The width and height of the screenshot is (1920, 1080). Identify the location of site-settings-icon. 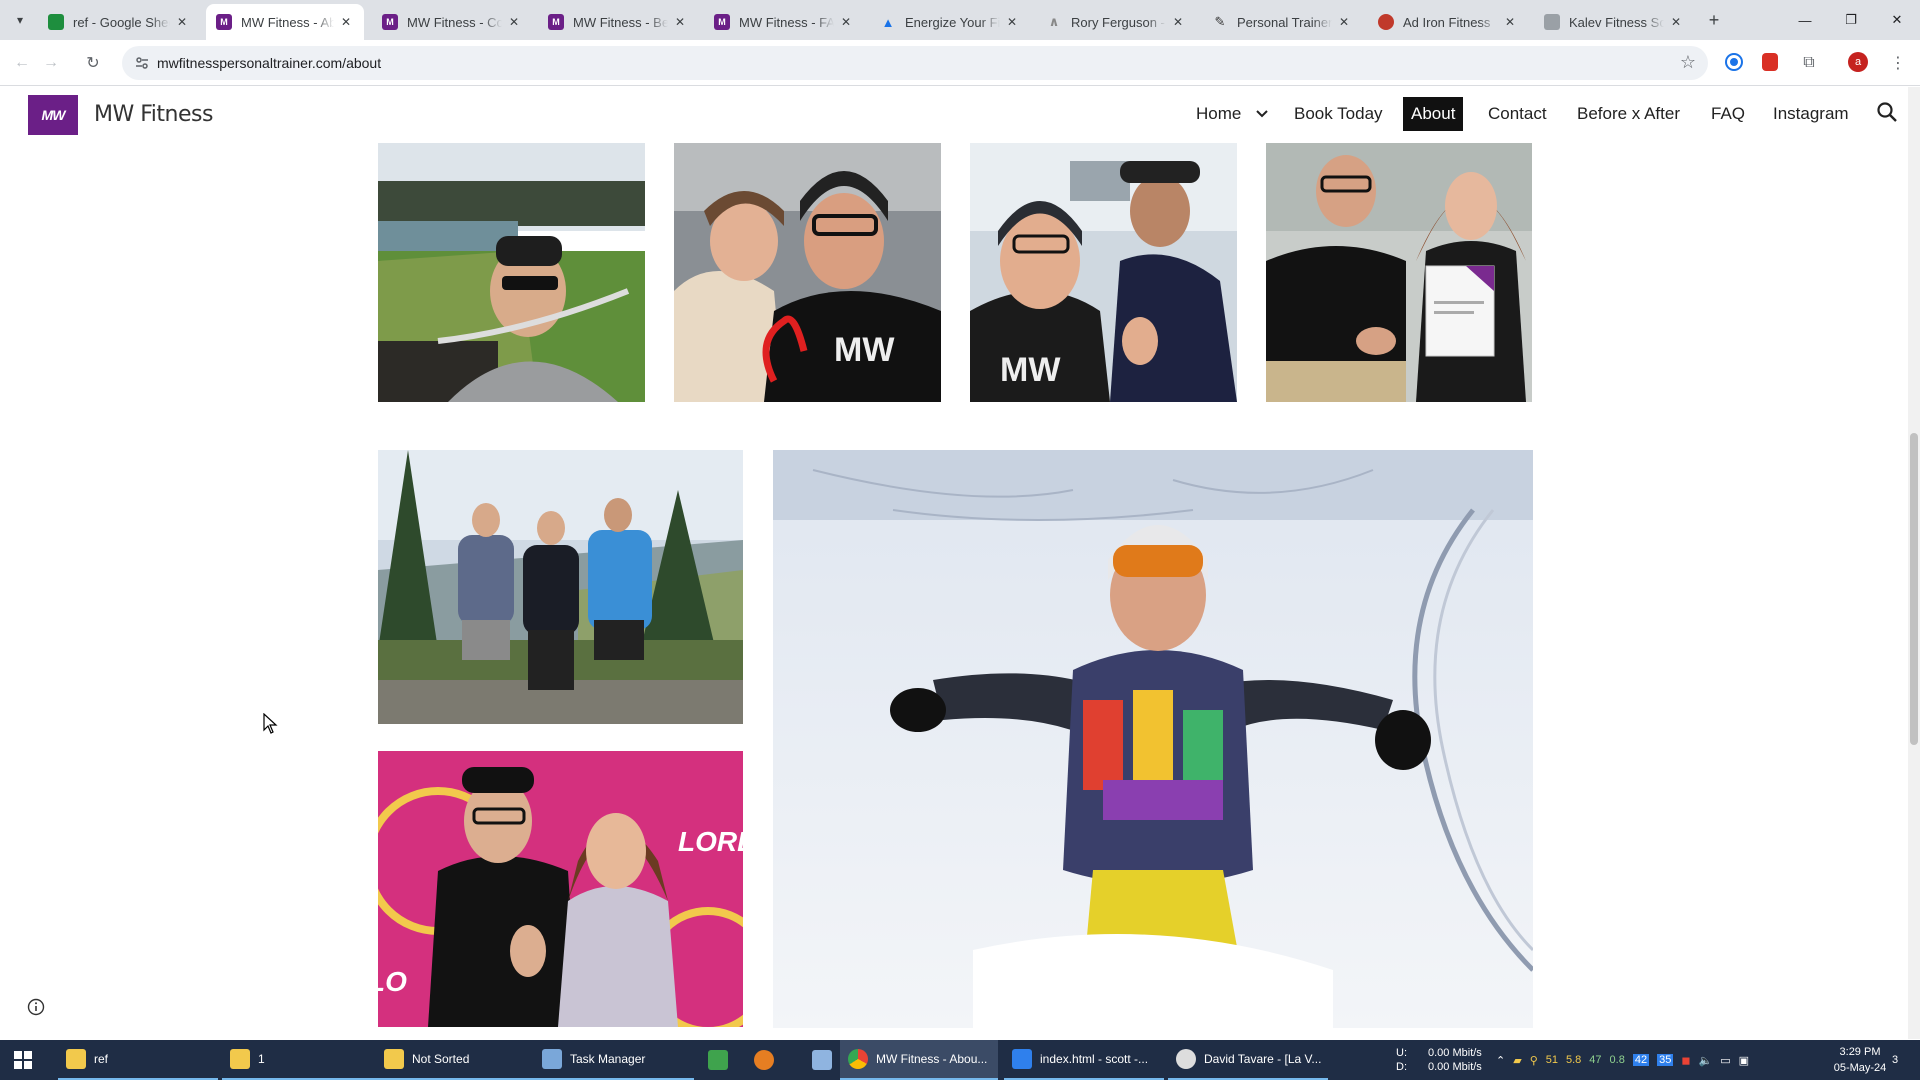
(142, 63).